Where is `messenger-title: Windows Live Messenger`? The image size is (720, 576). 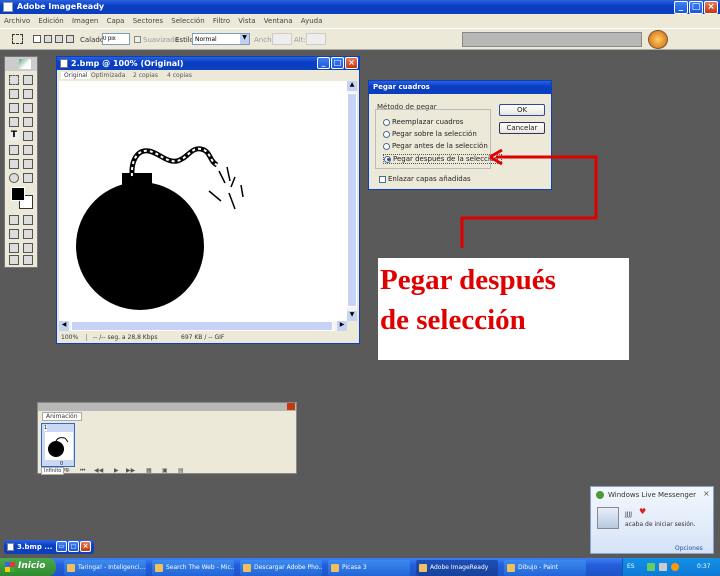
messenger-title: Windows Live Messenger is located at coordinates (652, 495).